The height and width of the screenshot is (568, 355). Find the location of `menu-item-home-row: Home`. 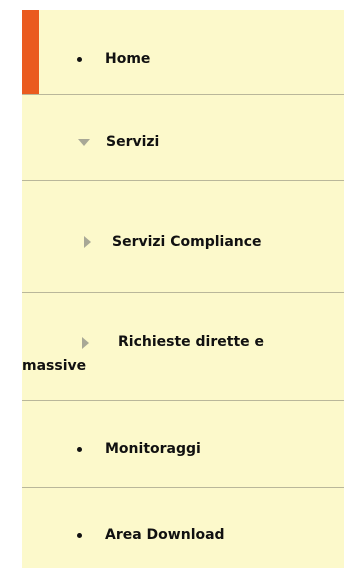

menu-item-home-row: Home is located at coordinates (113, 59).